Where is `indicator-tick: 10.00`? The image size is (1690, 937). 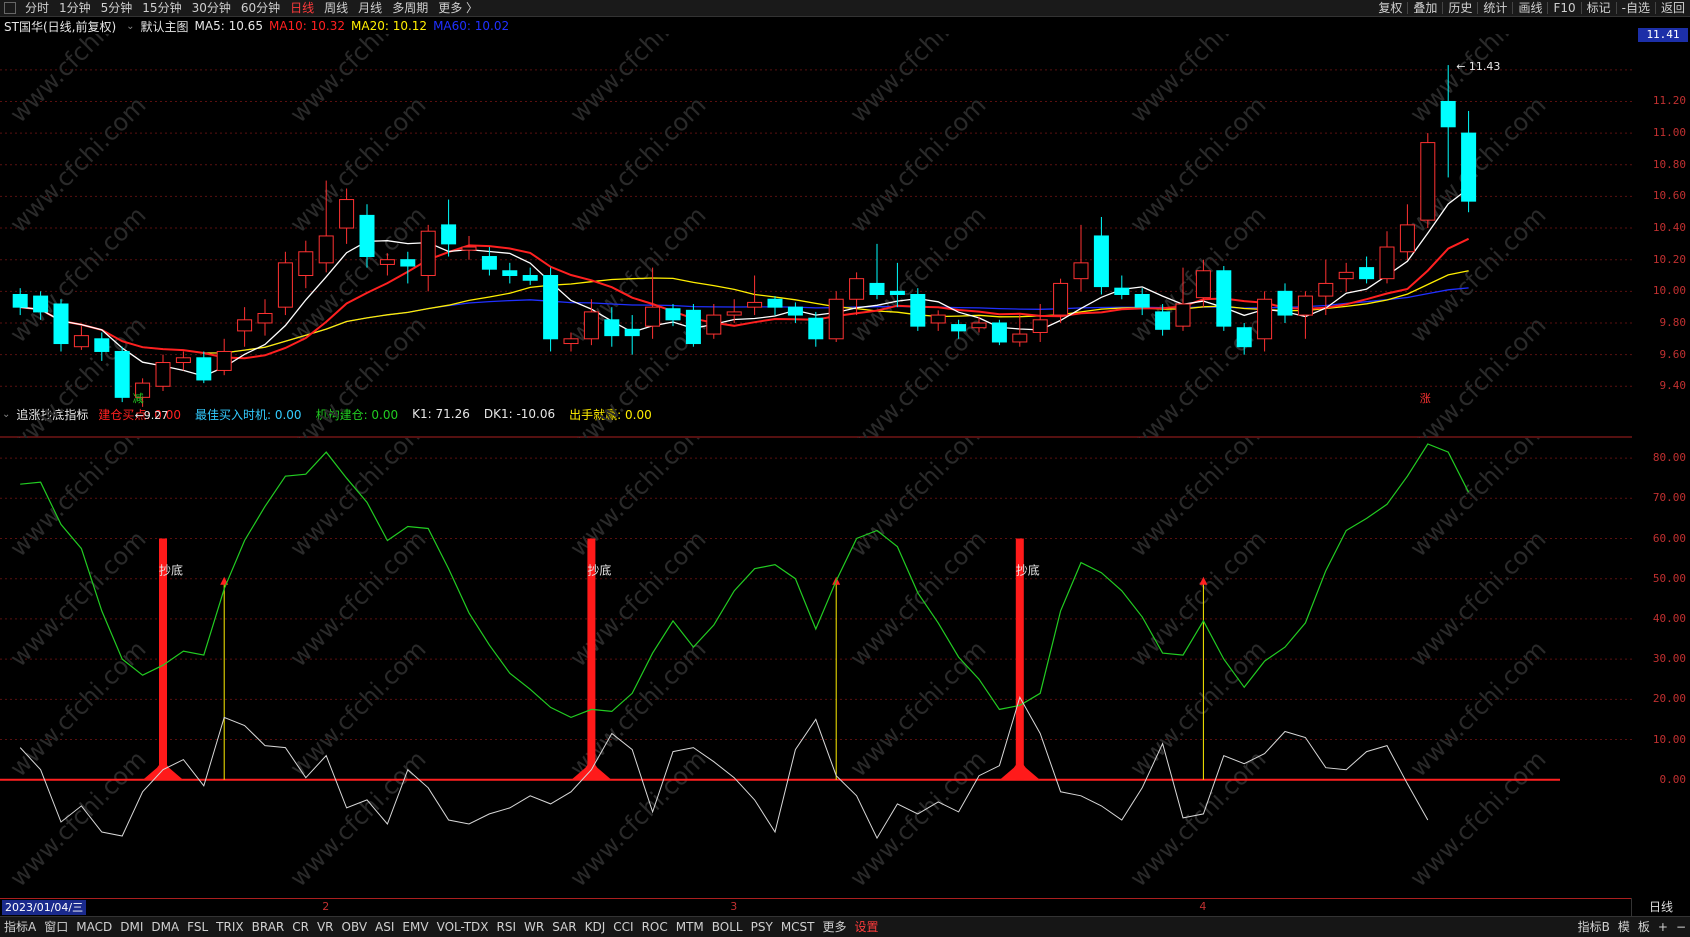 indicator-tick: 10.00 is located at coordinates (1669, 739).